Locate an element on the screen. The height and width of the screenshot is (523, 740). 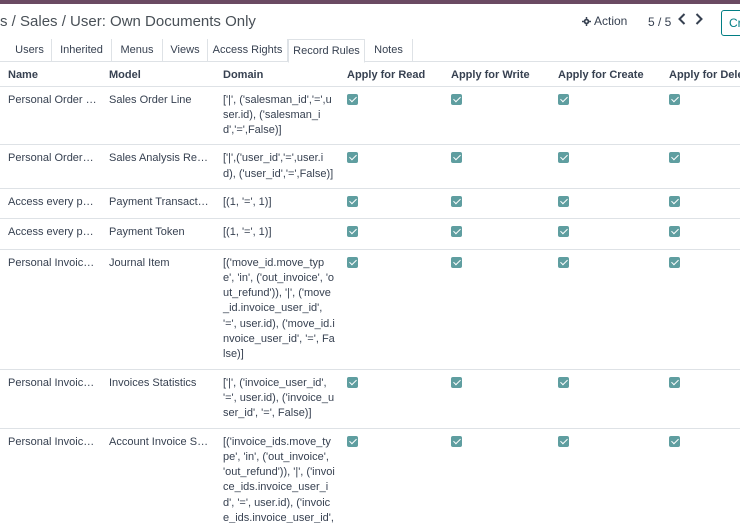
pager-previous-button is located at coordinates (683, 20).